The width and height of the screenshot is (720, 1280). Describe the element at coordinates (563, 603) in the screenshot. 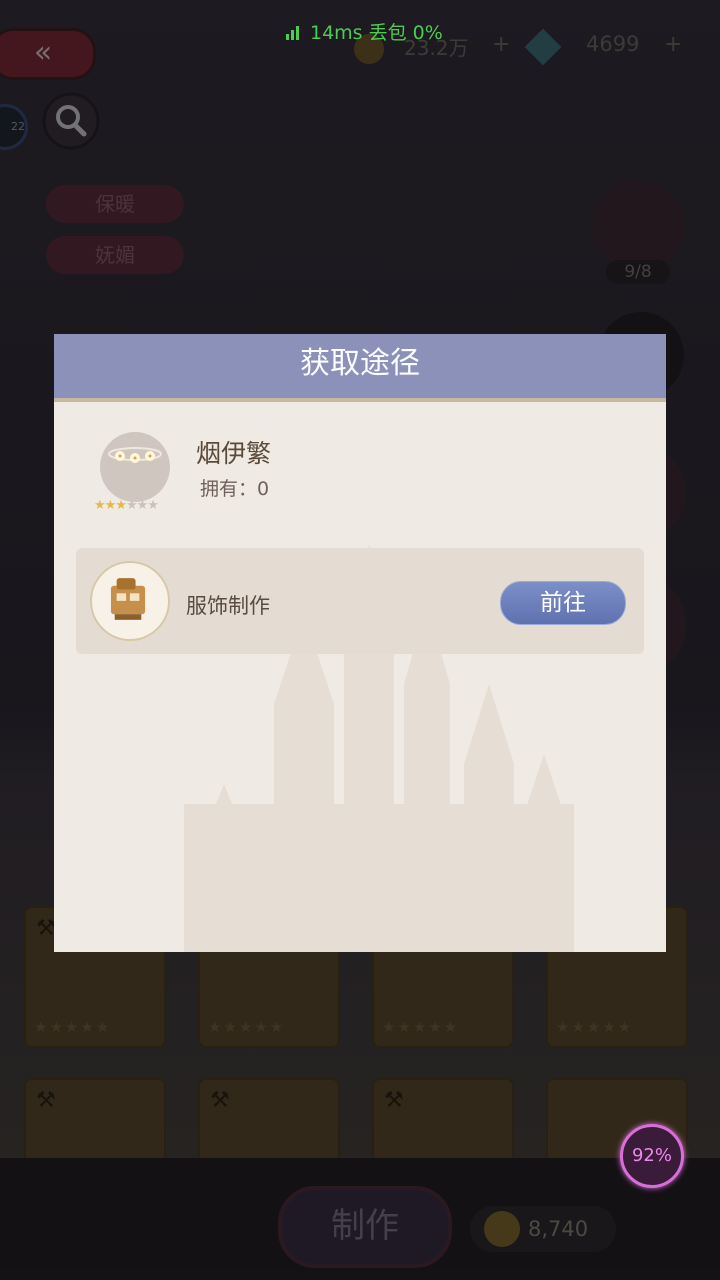

I see `go-button: 前往` at that location.